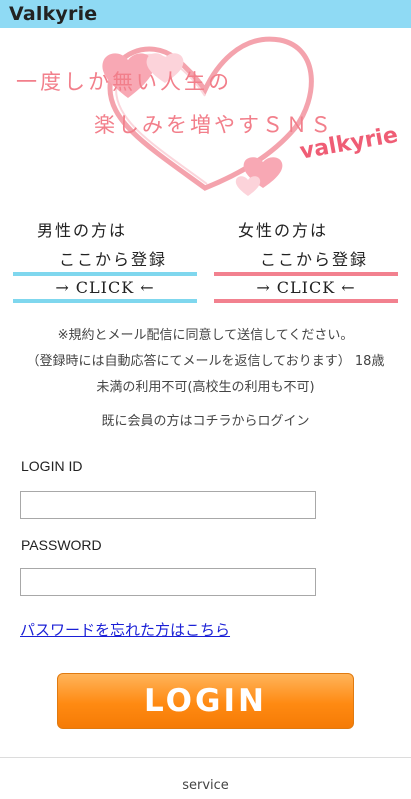 This screenshot has height=799, width=411. Describe the element at coordinates (214, 125) in the screenshot. I see `hero-tagline-2: 楽しみを増やすＳＮＳ` at that location.